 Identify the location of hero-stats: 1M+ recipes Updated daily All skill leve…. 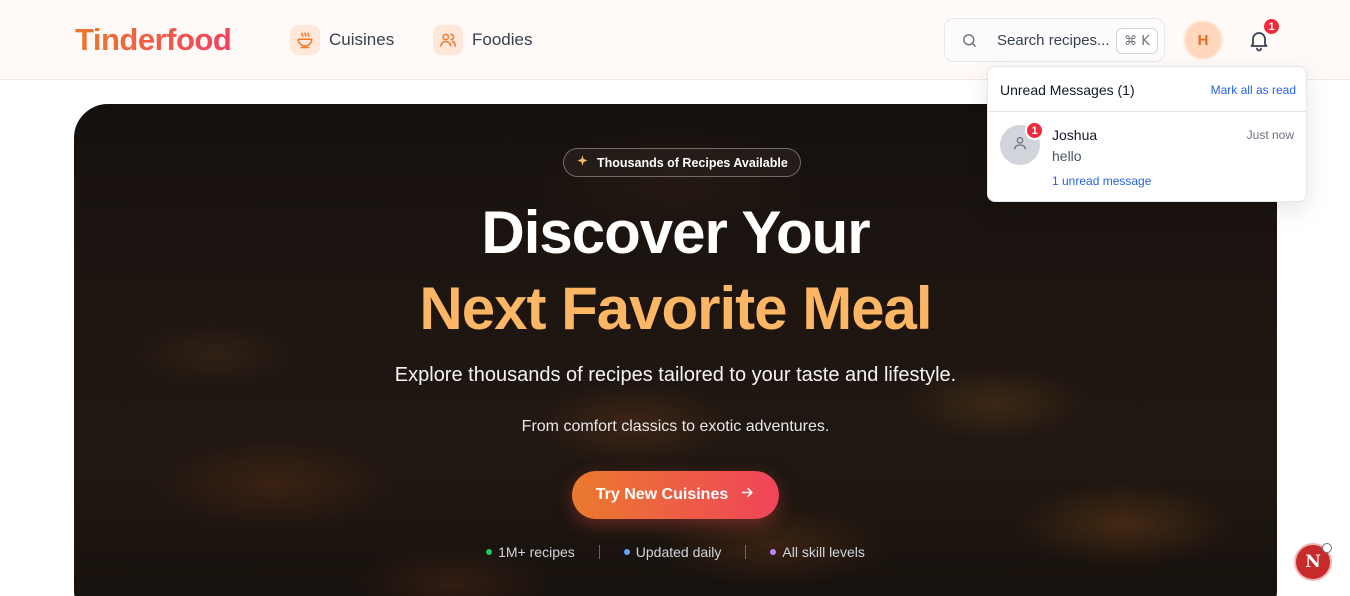
(675, 552).